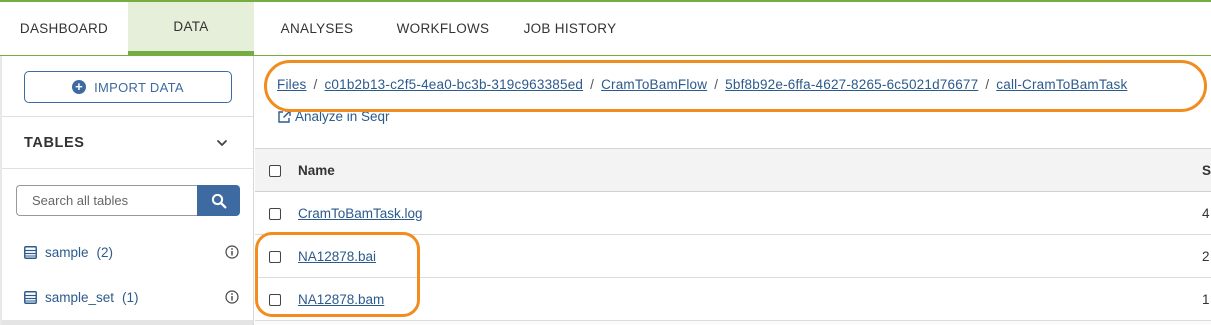 This screenshot has width=1211, height=325. Describe the element at coordinates (733, 213) in the screenshot. I see `table-row: CramToBamTask.log 4` at that location.